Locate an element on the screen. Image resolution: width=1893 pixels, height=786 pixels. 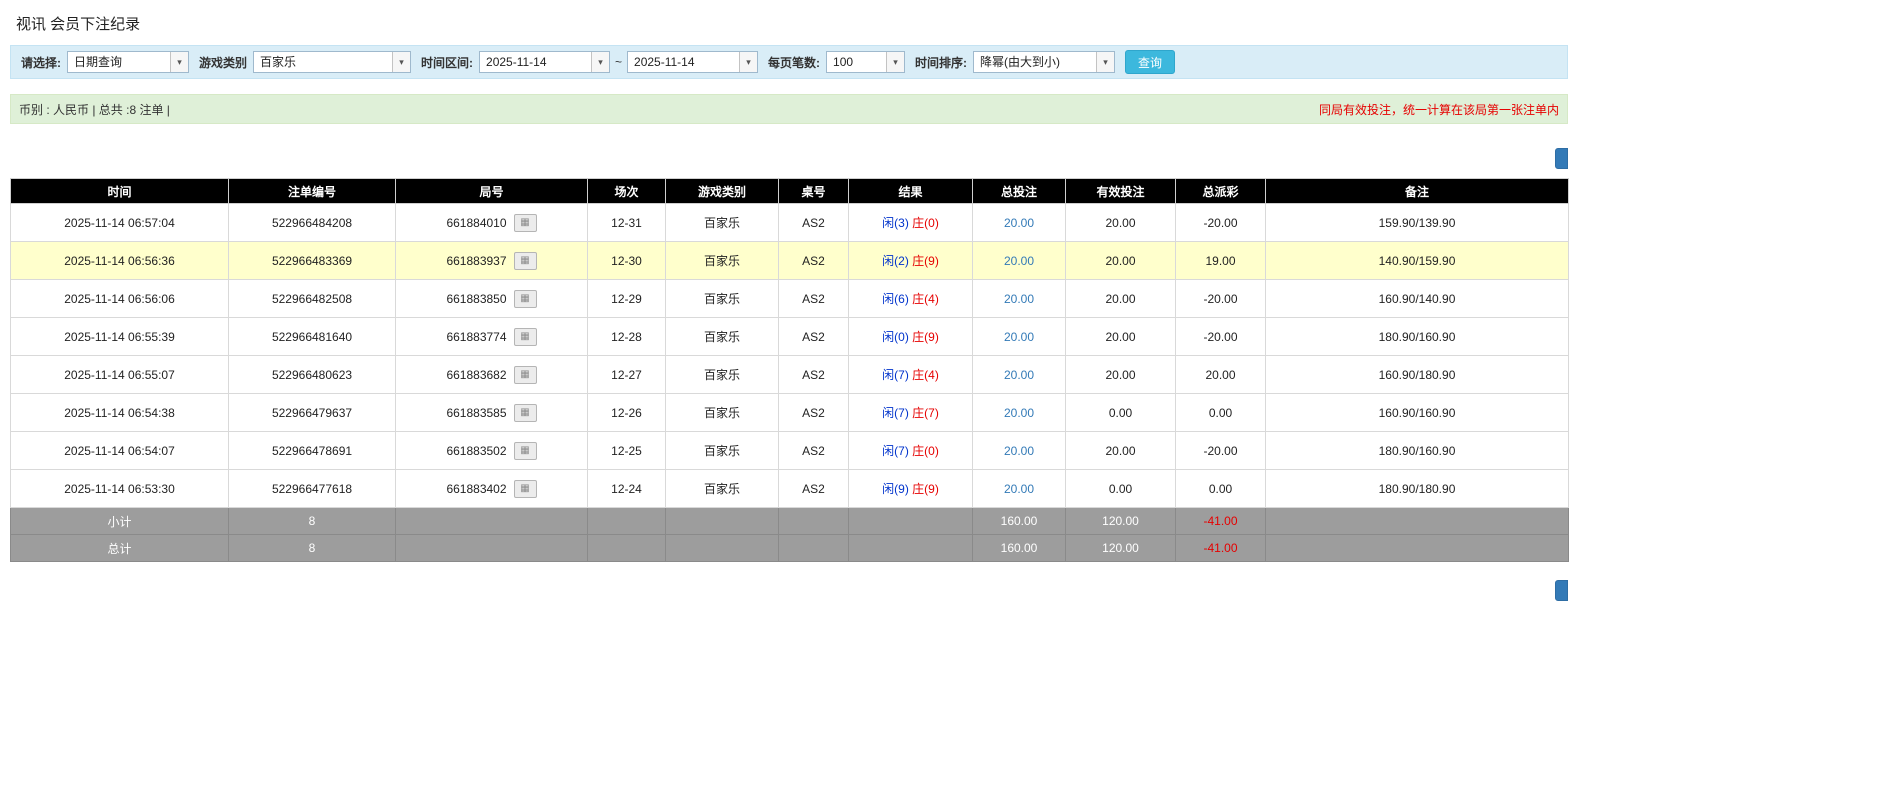
cell-time: 2025-11-14 06:55:39 is located at coordinates (119, 336).